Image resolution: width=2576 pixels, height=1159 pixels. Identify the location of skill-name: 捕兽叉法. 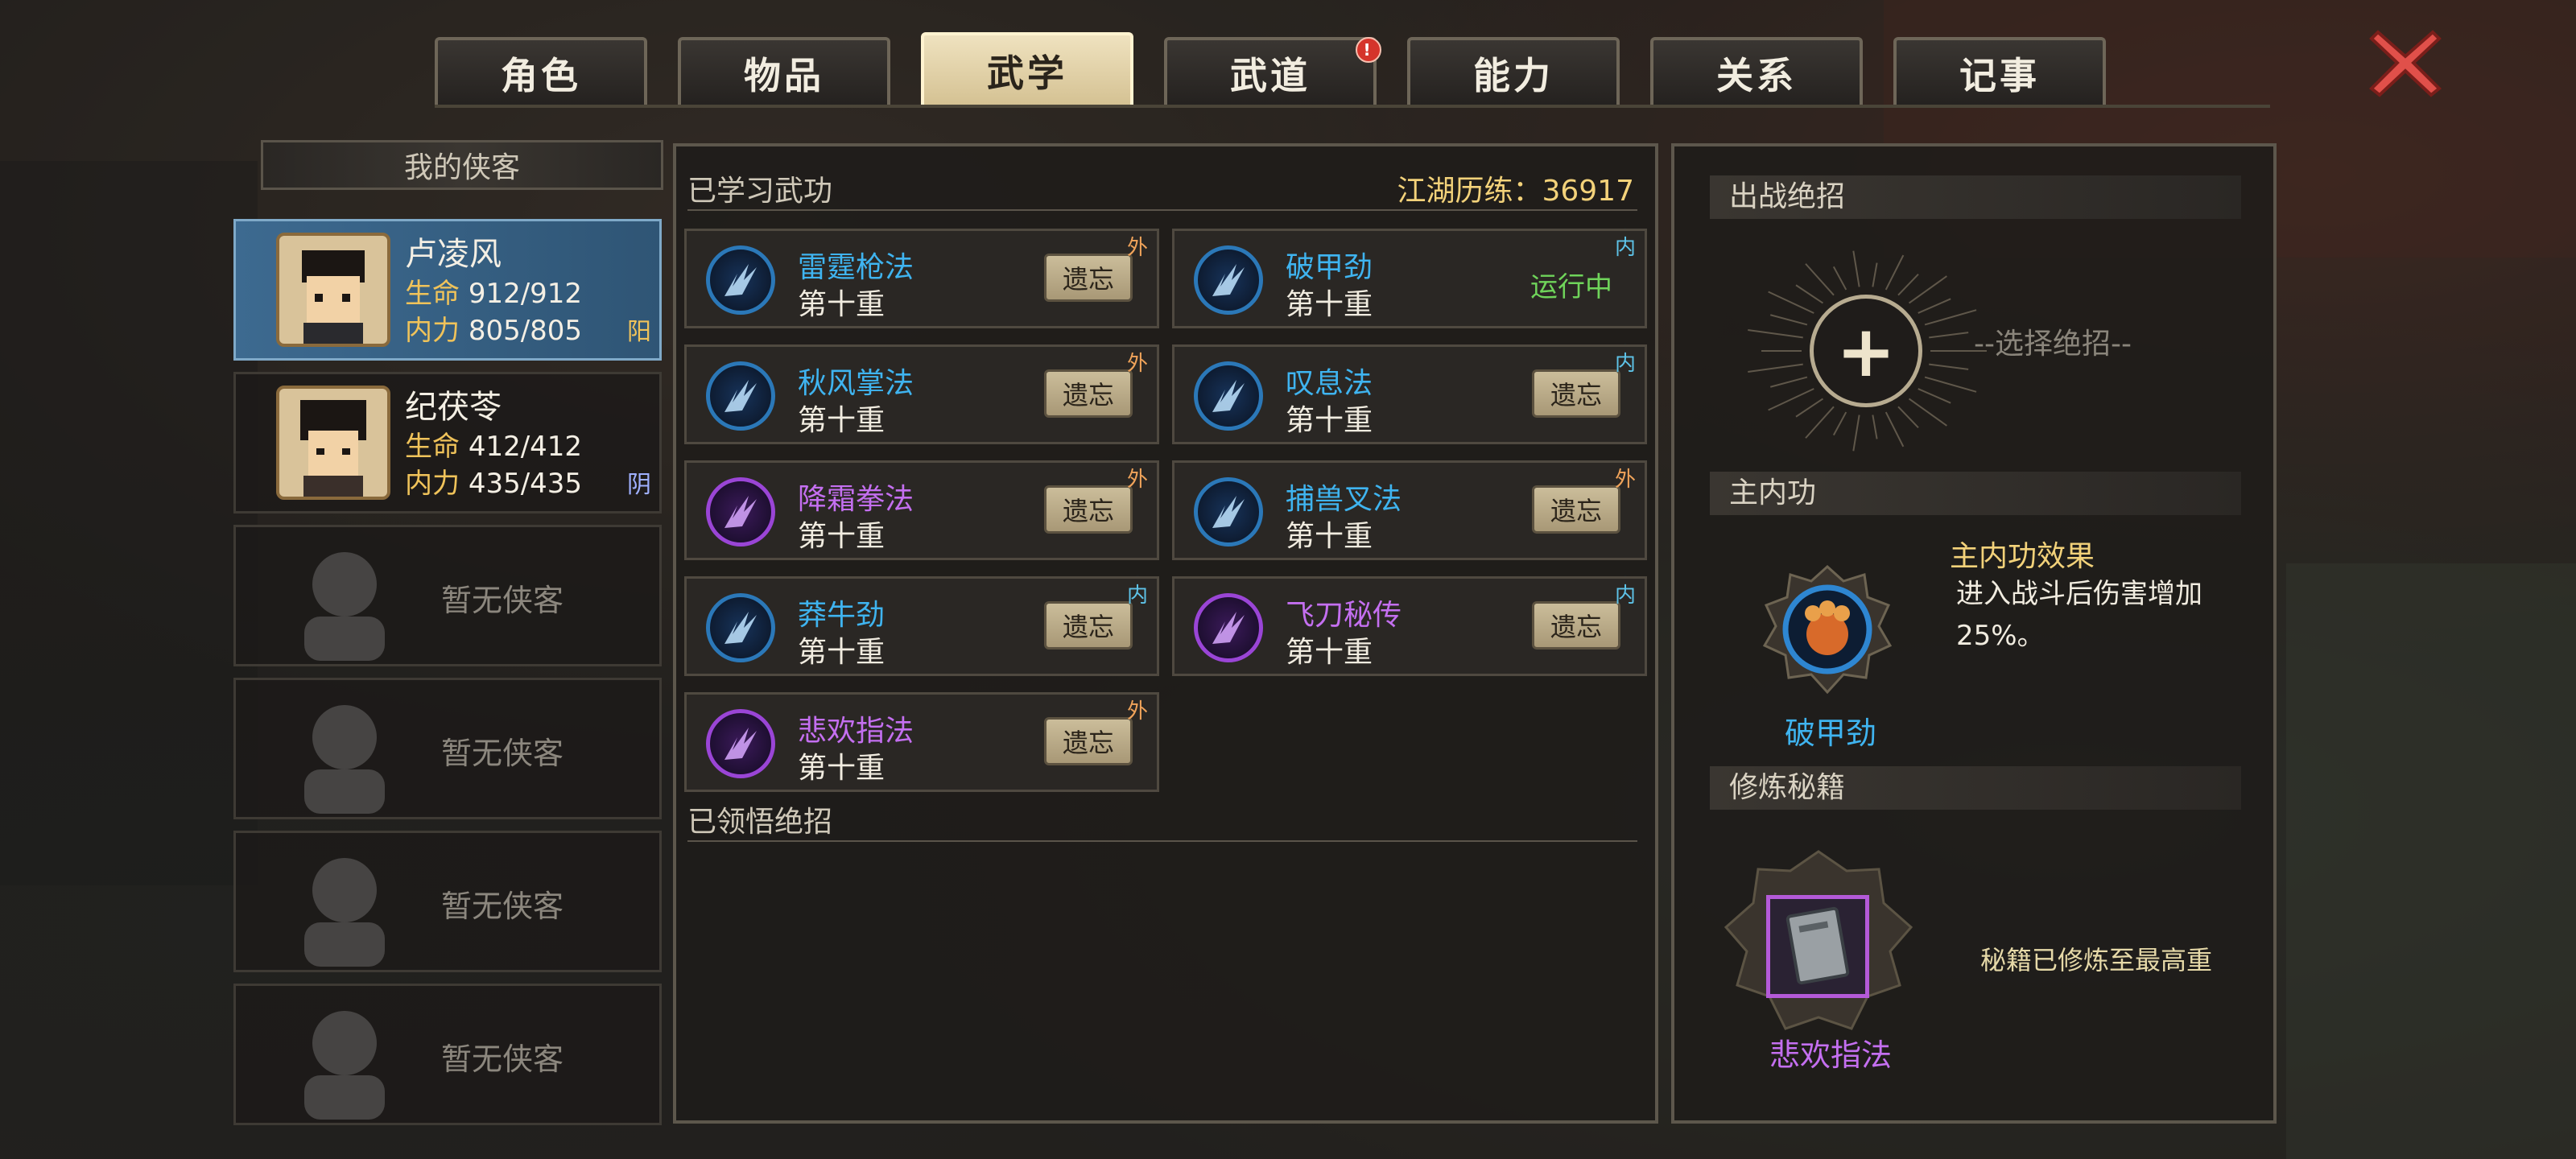
(1344, 500).